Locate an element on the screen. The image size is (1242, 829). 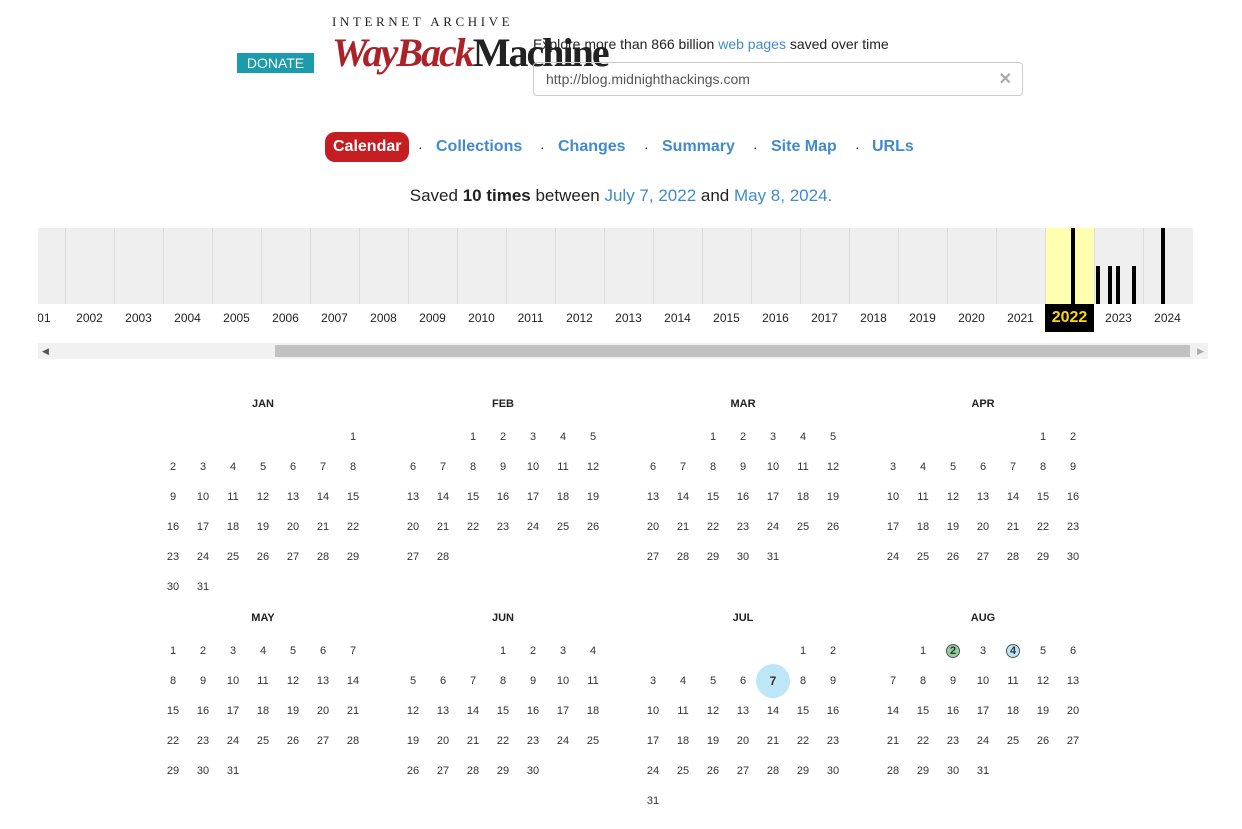
year-label-2003: 2003 is located at coordinates (138, 318).